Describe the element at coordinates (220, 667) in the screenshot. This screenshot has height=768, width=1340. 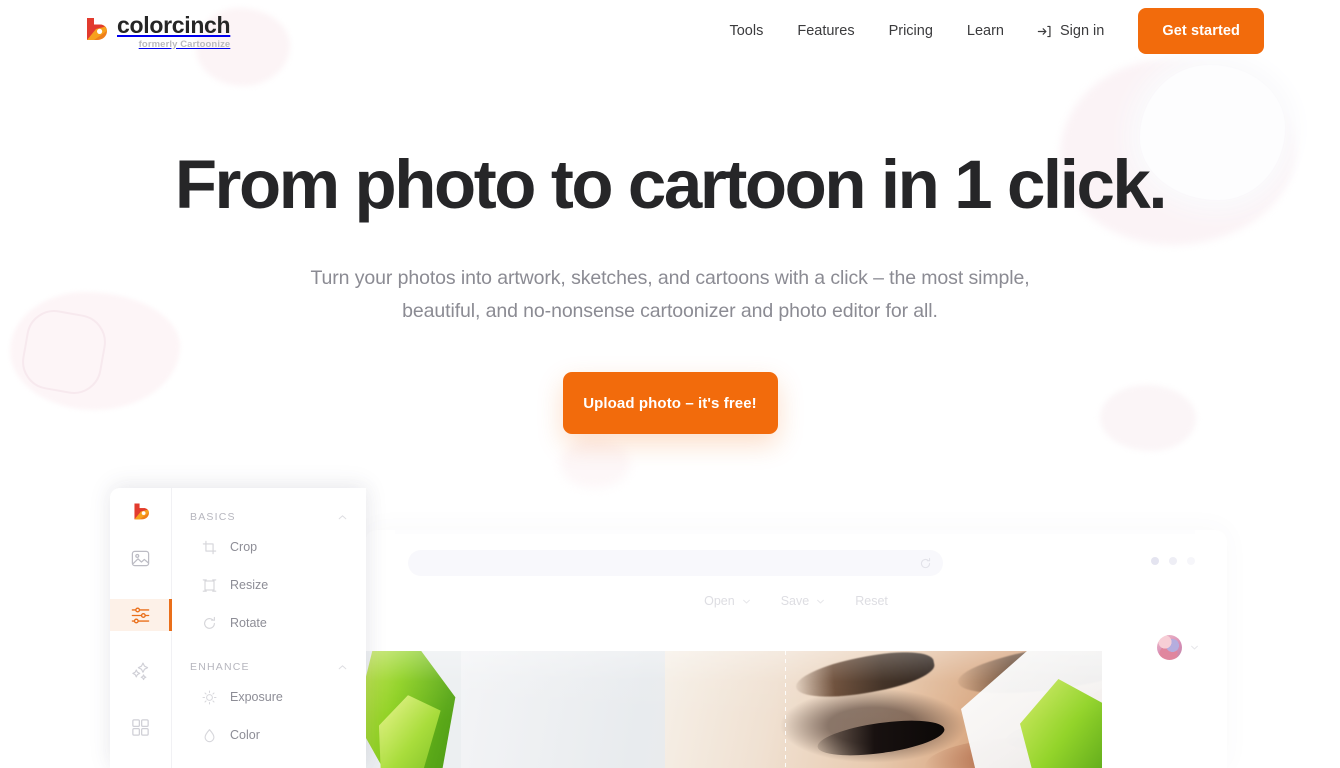
I see `panel-group-enhance-title: ENHANCE` at that location.